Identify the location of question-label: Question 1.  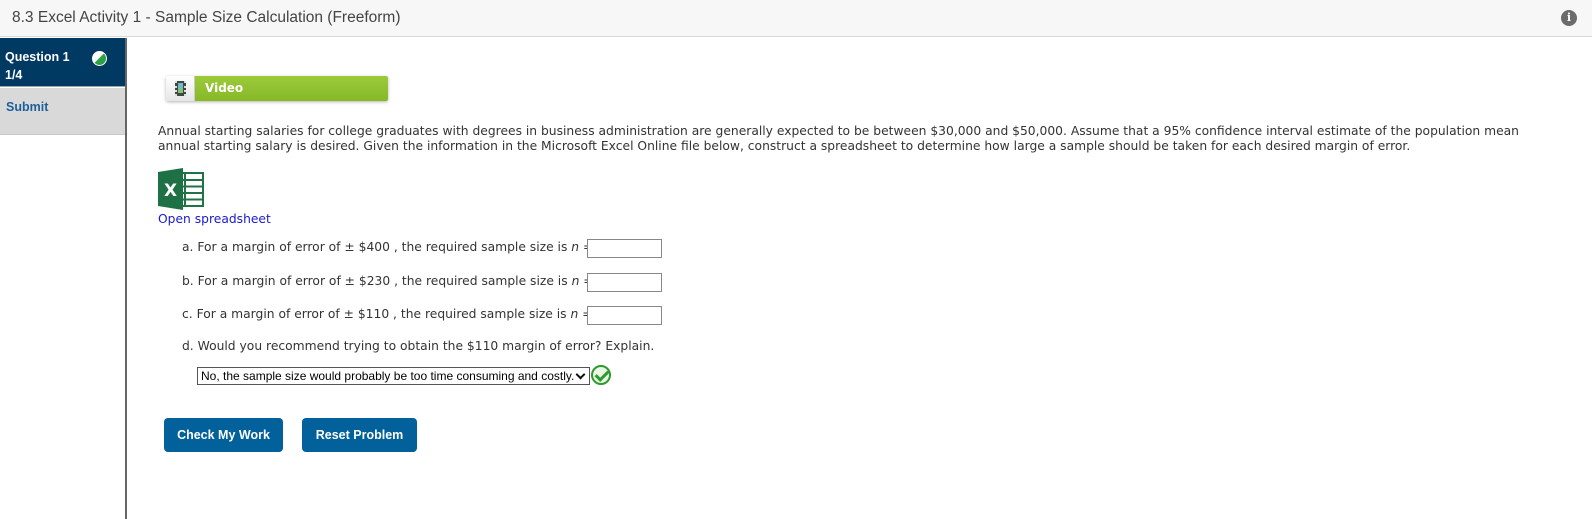
(37, 57).